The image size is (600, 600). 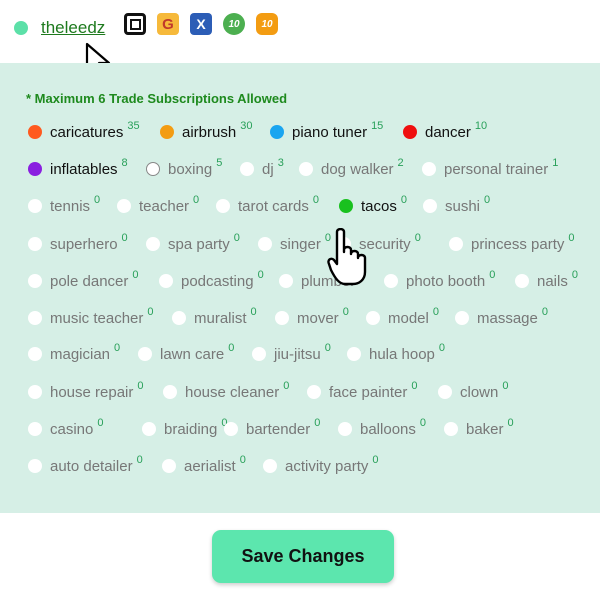 I want to click on trade-option: dancer 10, so click(x=445, y=131).